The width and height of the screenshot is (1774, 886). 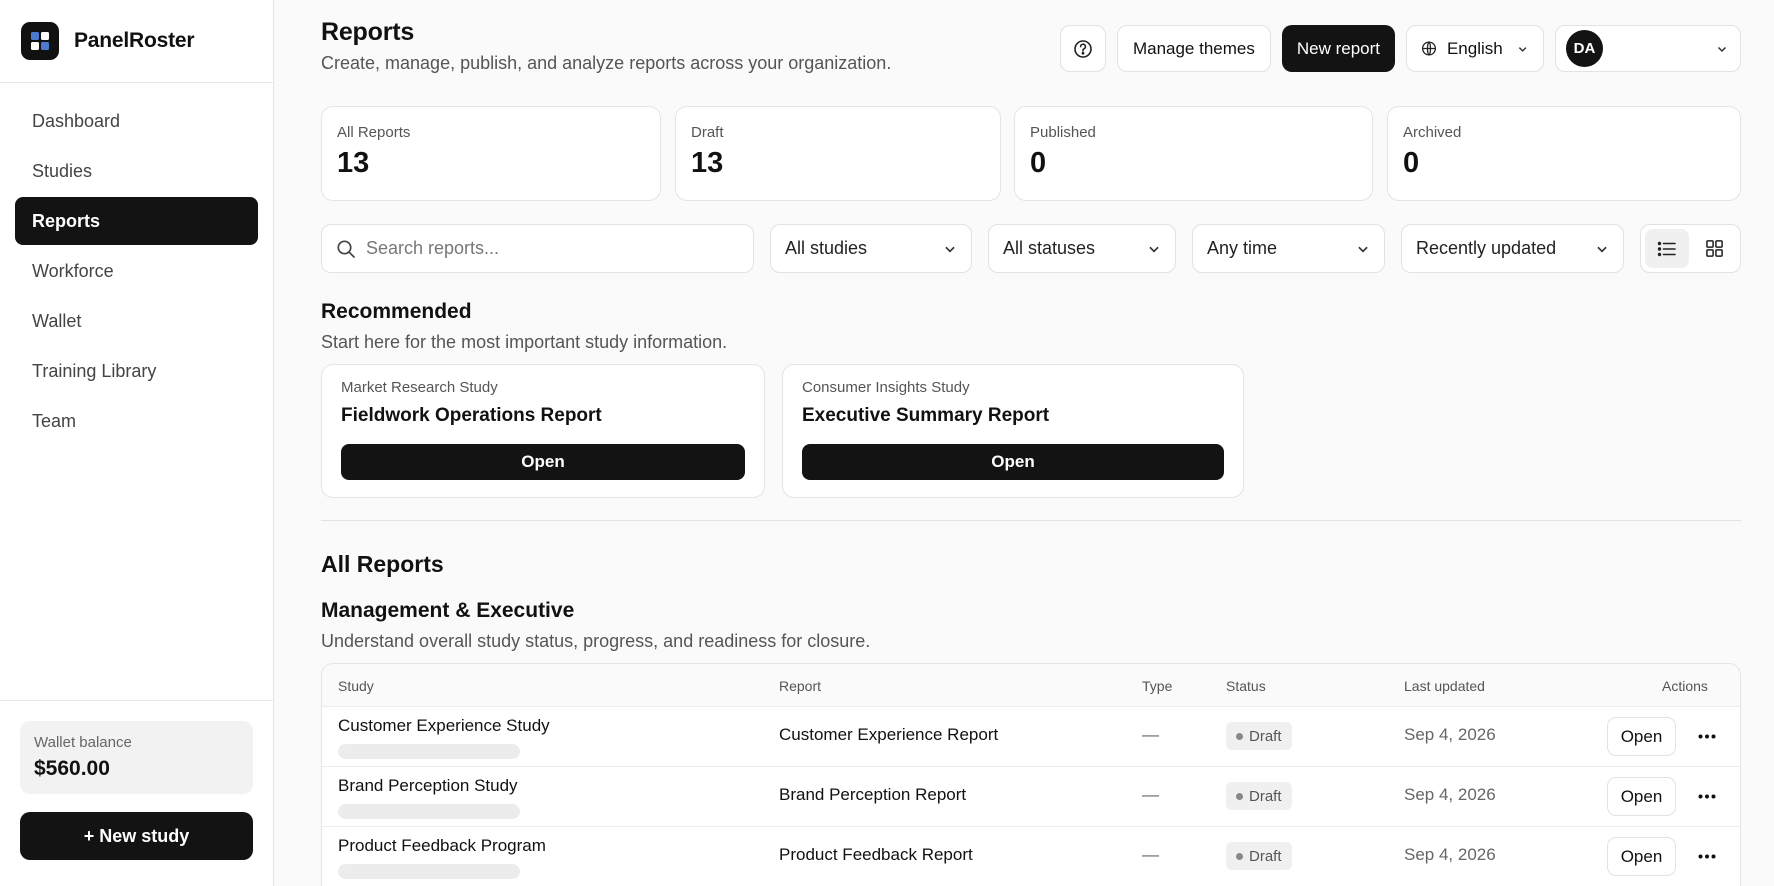 What do you see at coordinates (83, 742) in the screenshot?
I see `wallet-balance-label: Wallet balance` at bounding box center [83, 742].